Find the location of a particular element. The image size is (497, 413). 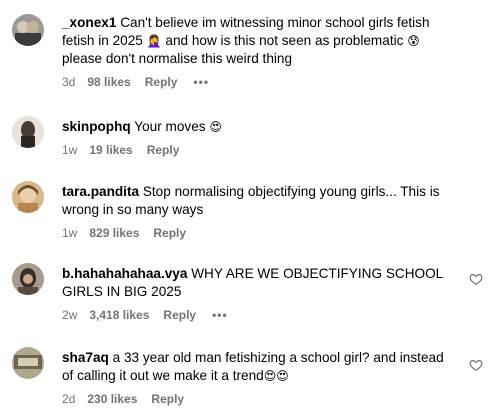

comment-username: sha7aq is located at coordinates (85, 357).